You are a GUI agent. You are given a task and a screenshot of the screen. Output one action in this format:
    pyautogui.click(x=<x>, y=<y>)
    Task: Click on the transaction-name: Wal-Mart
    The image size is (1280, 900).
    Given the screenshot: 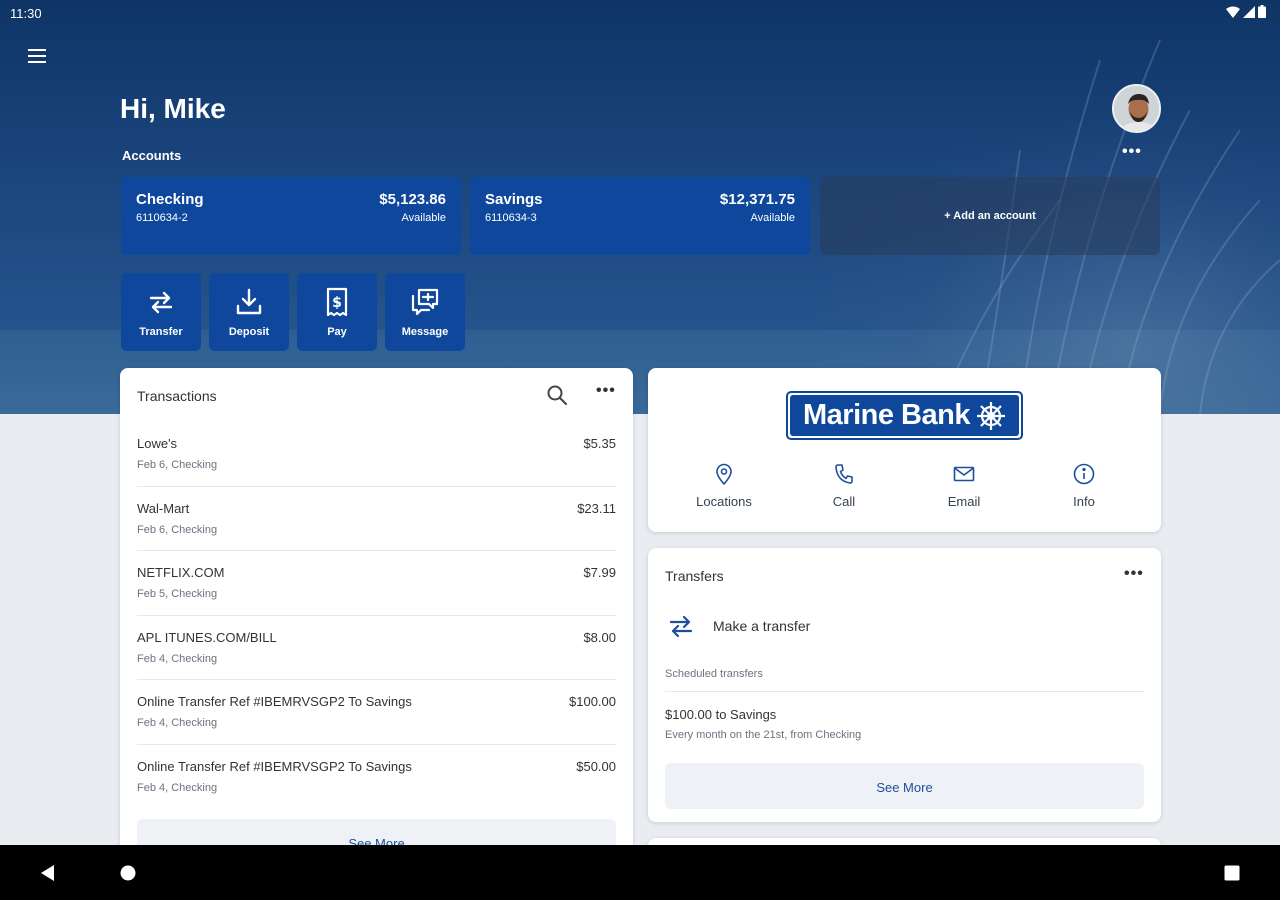 What is the action you would take?
    pyautogui.click(x=163, y=508)
    